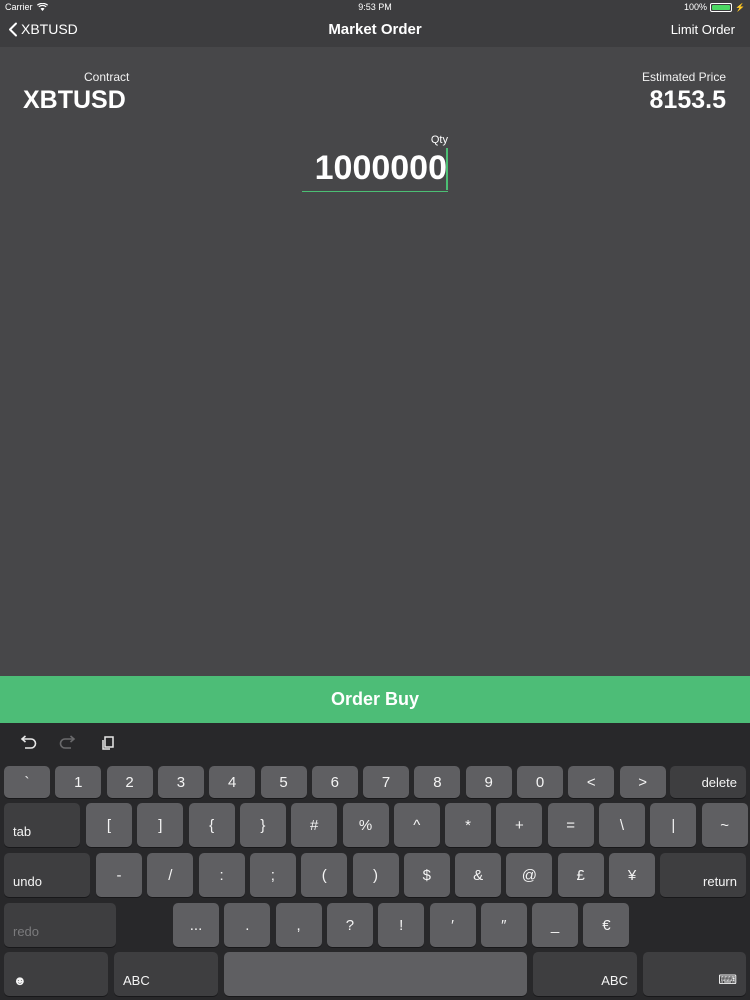  What do you see at coordinates (56, 974) in the screenshot?
I see `emoji-key: ☻` at bounding box center [56, 974].